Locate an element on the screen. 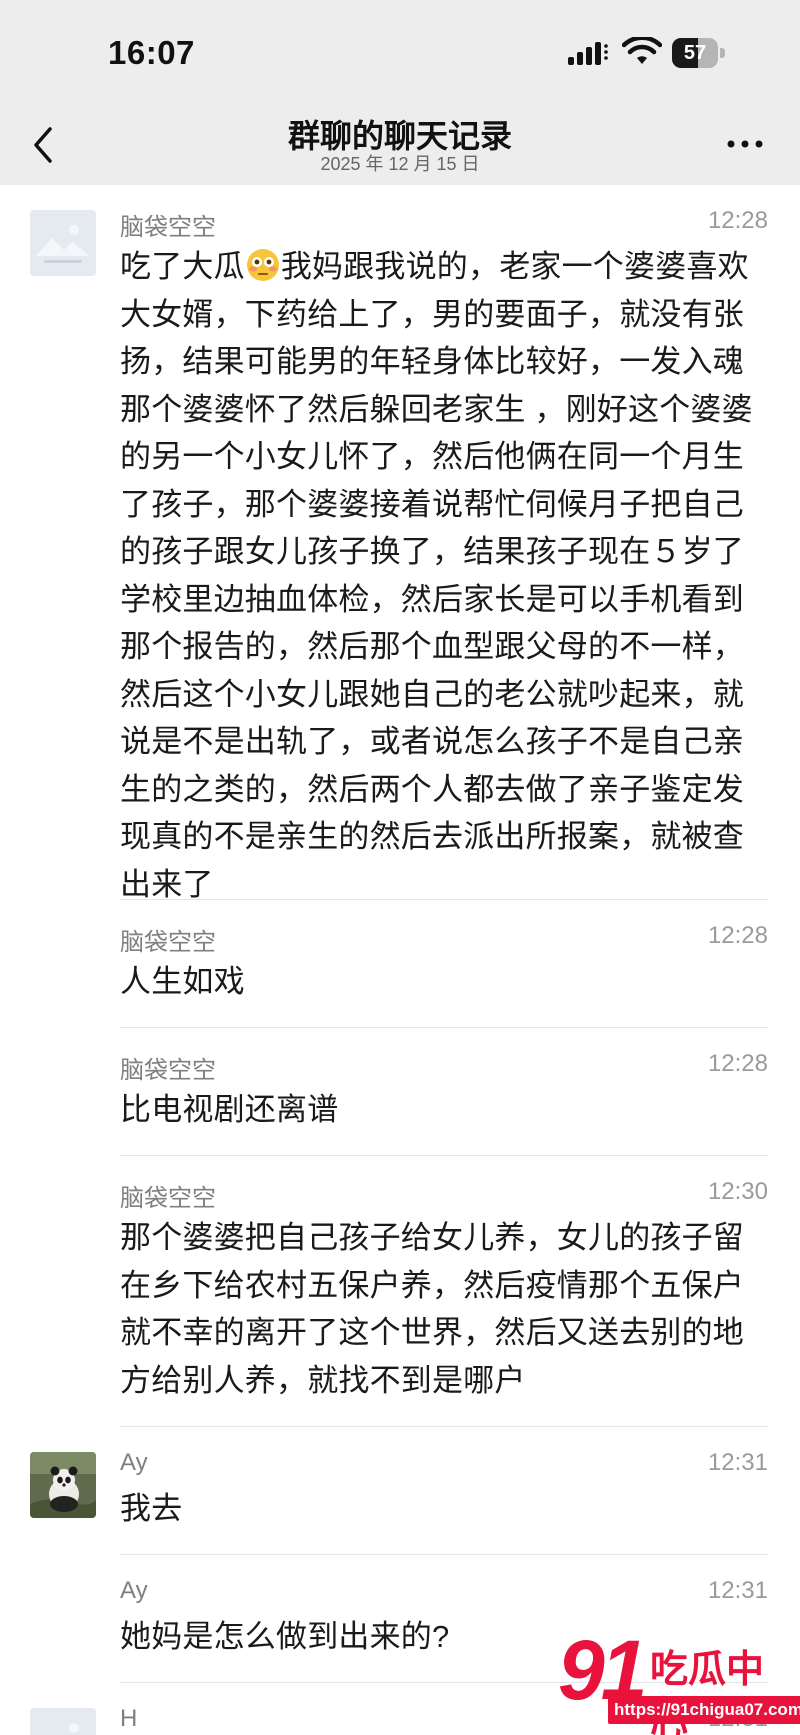 This screenshot has width=800, height=1735. site-watermark-logo: 91 吃瓜中心 https://91chigua07.com/ is located at coordinates (679, 1679).